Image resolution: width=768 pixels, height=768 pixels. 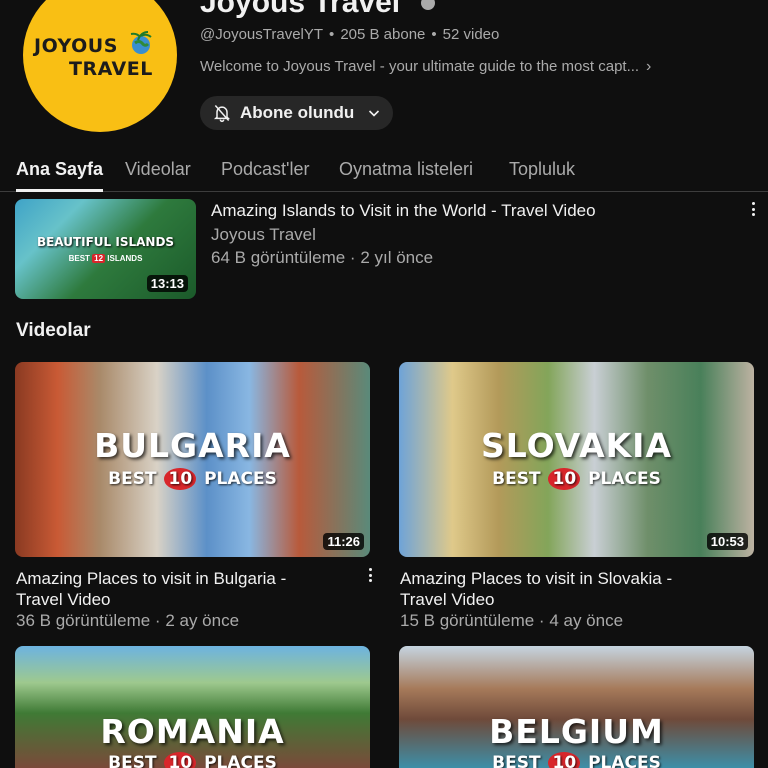 What do you see at coordinates (471, 34) in the screenshot?
I see `video-count: 52 video` at bounding box center [471, 34].